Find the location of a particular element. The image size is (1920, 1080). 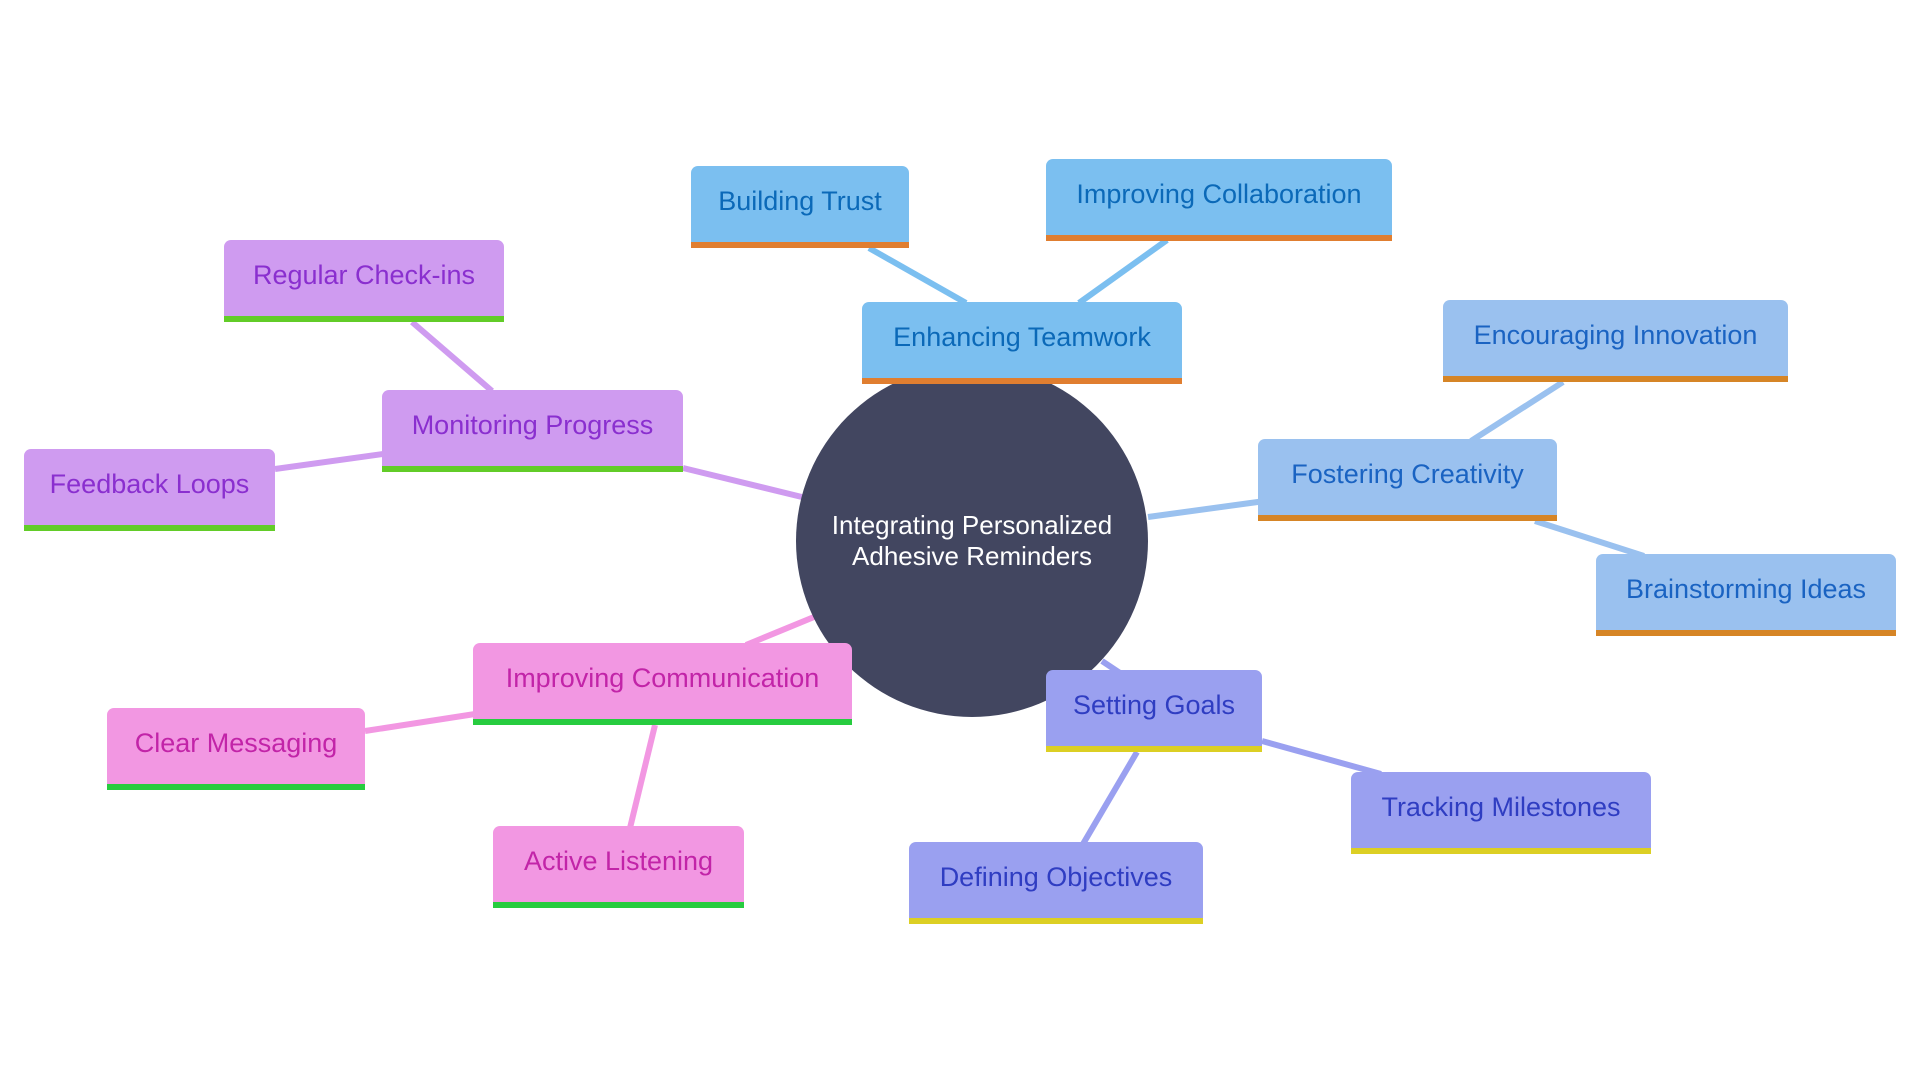

node-label: Fostering Creativity is located at coordinates (1407, 473).